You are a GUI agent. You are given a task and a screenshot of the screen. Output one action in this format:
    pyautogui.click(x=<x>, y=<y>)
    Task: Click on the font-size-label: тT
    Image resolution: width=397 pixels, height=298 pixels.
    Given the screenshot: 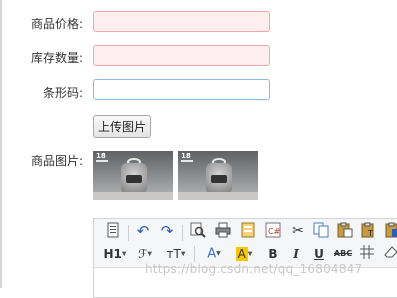 What is the action you would take?
    pyautogui.click(x=173, y=254)
    